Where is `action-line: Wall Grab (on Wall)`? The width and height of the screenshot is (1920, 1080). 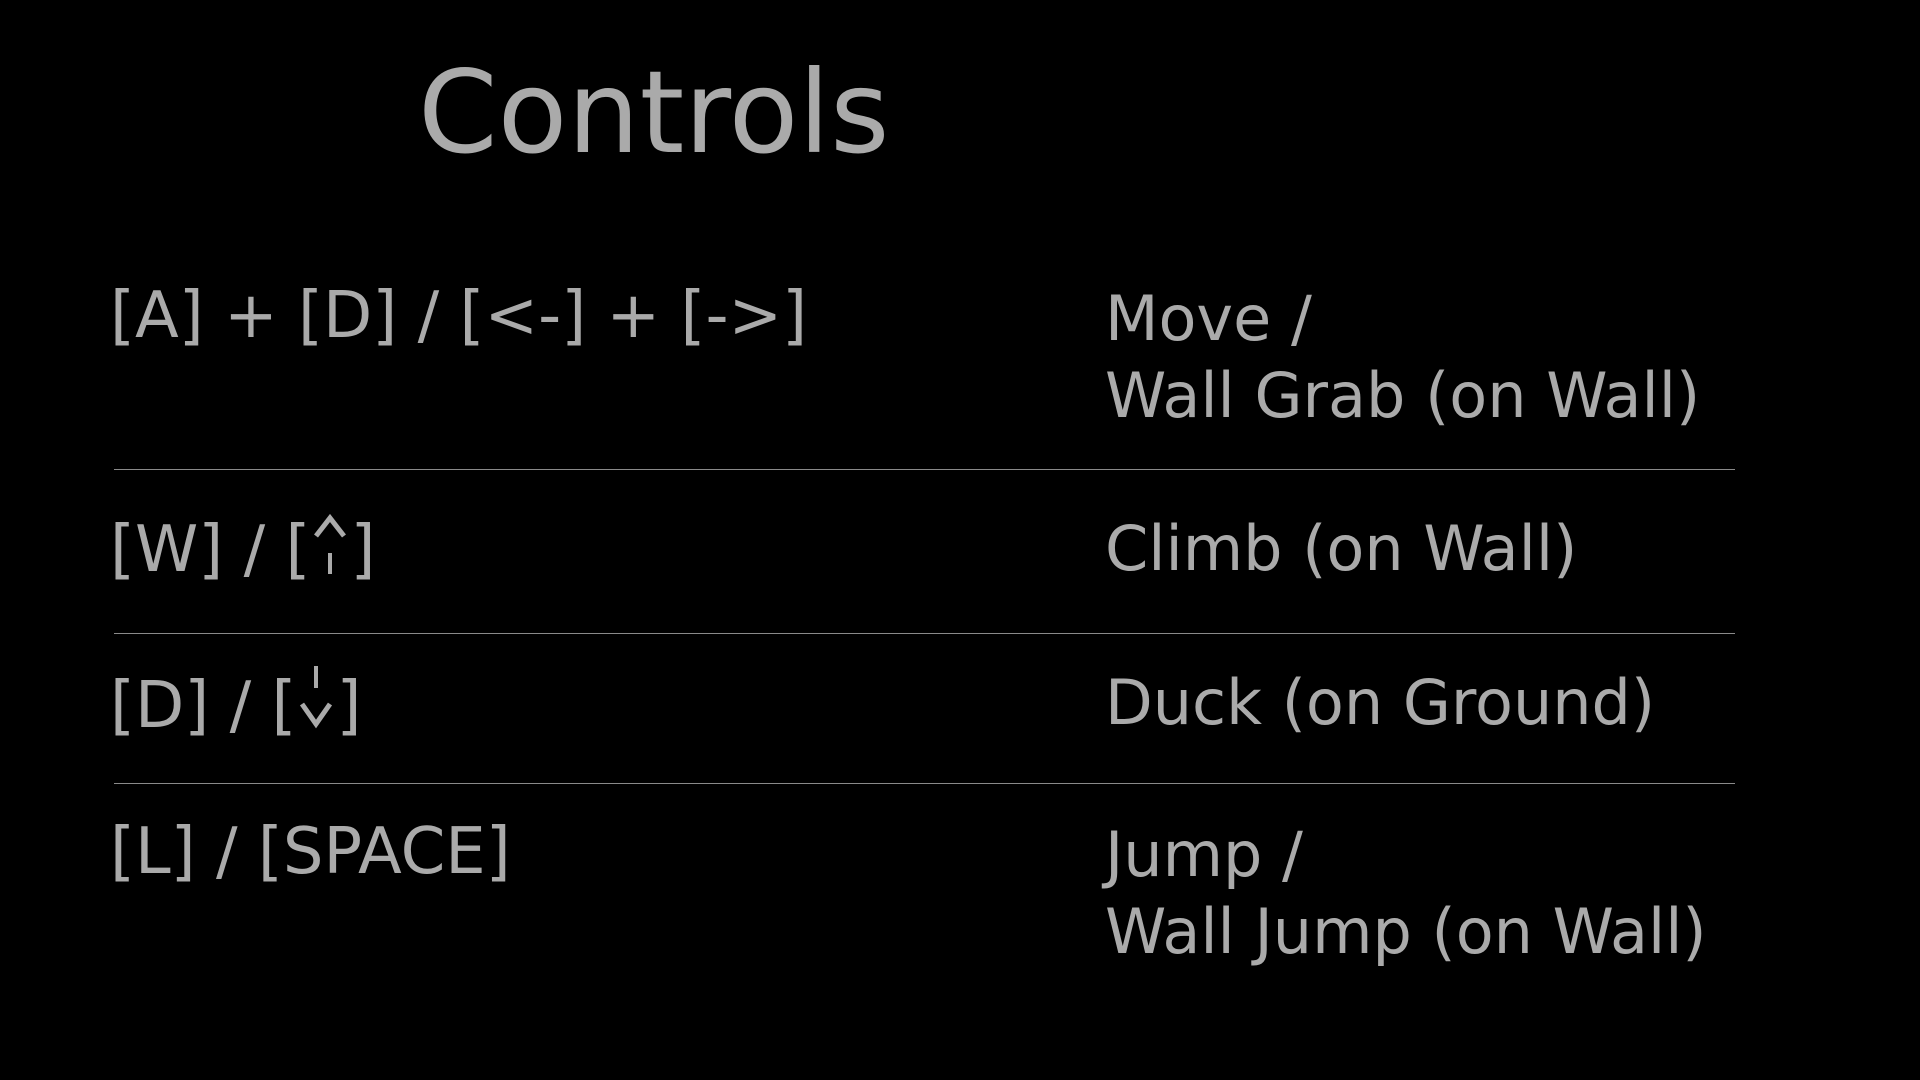
action-line: Wall Grab (on Wall) is located at coordinates (1403, 395).